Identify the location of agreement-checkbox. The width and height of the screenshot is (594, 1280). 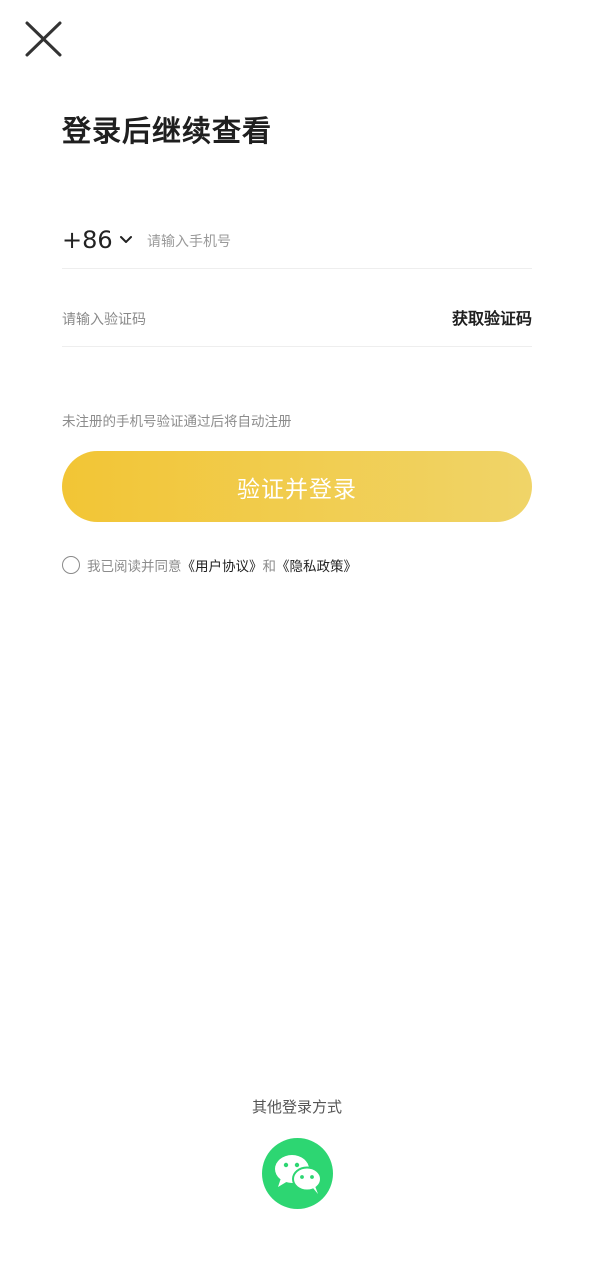
(71, 565).